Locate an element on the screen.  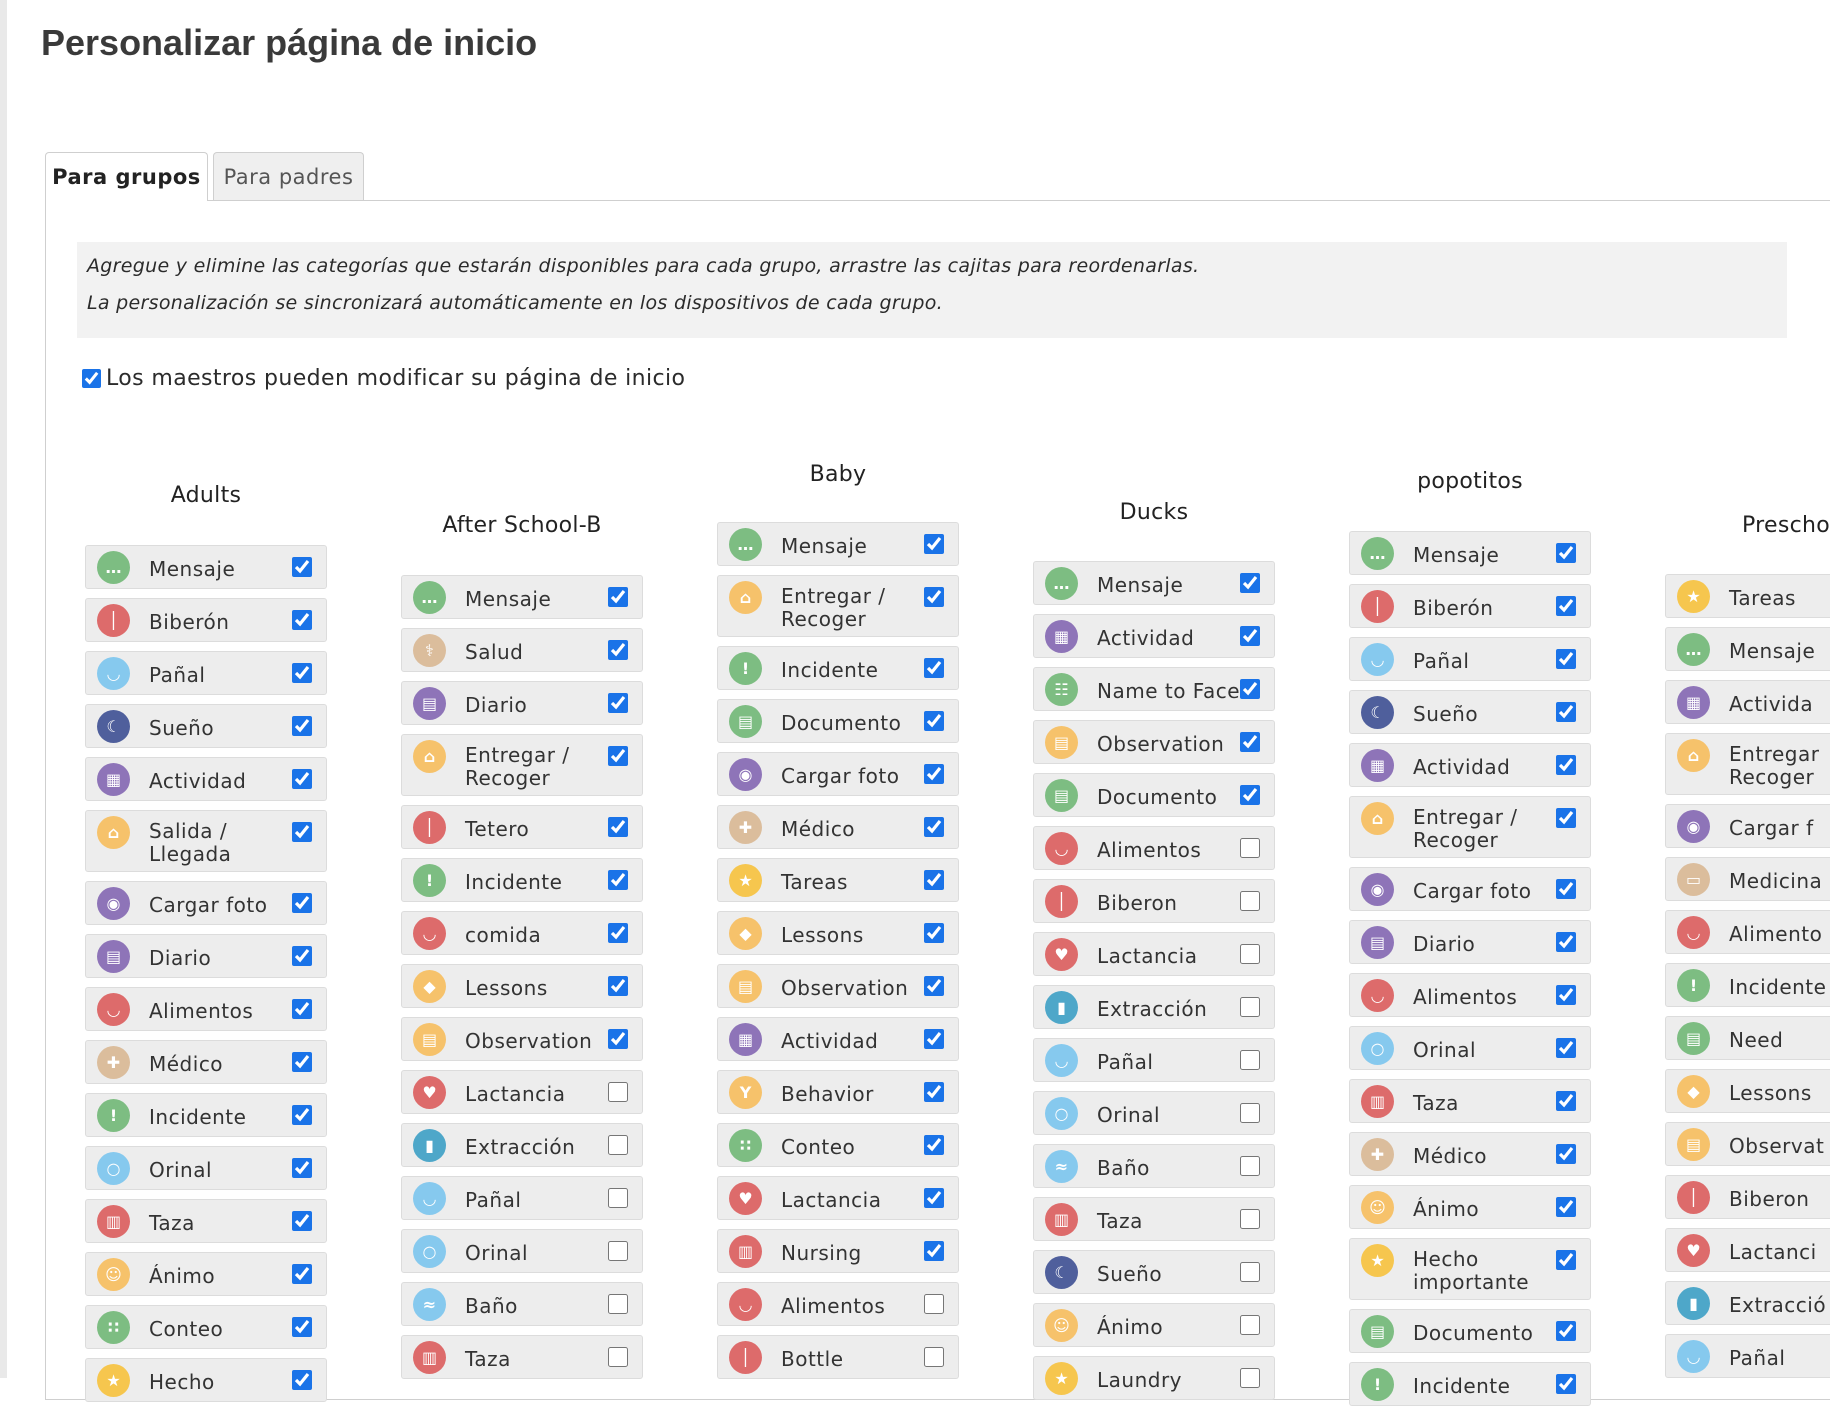
category-box: ⌂ Entregar / Recoger is located at coordinates (838, 606).